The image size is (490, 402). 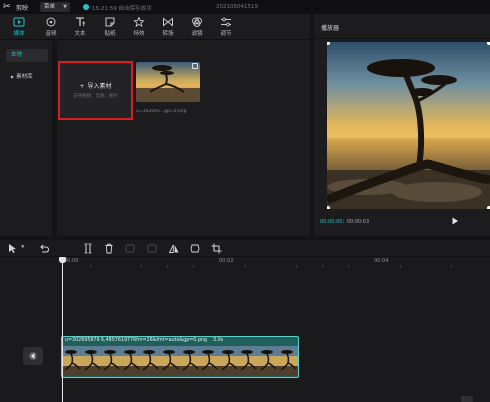 What do you see at coordinates (110, 22) in the screenshot?
I see `sticker-icon` at bounding box center [110, 22].